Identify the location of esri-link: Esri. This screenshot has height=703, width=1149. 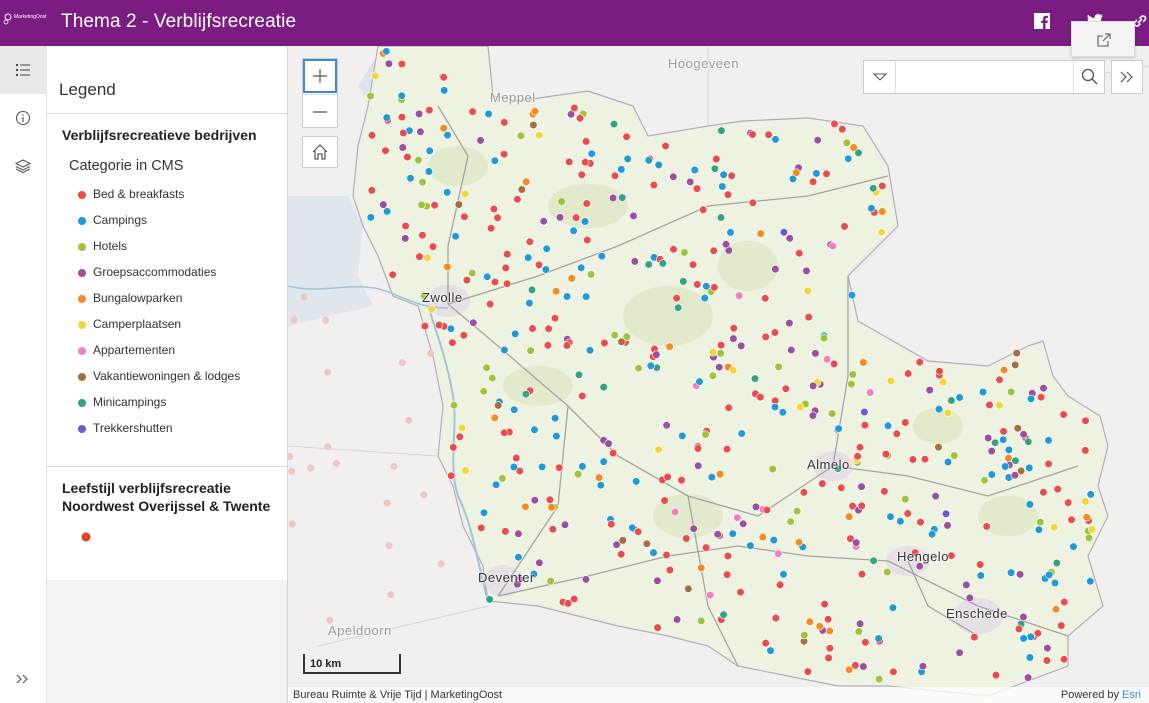
(1131, 695).